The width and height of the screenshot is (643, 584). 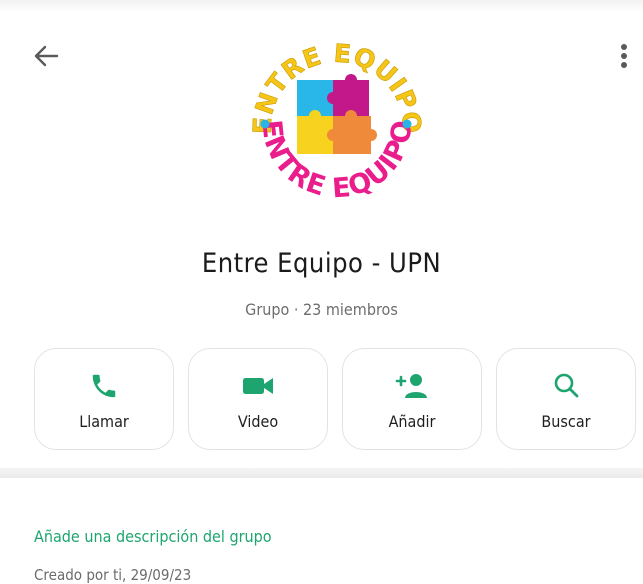 What do you see at coordinates (411, 386) in the screenshot?
I see `add-person-icon` at bounding box center [411, 386].